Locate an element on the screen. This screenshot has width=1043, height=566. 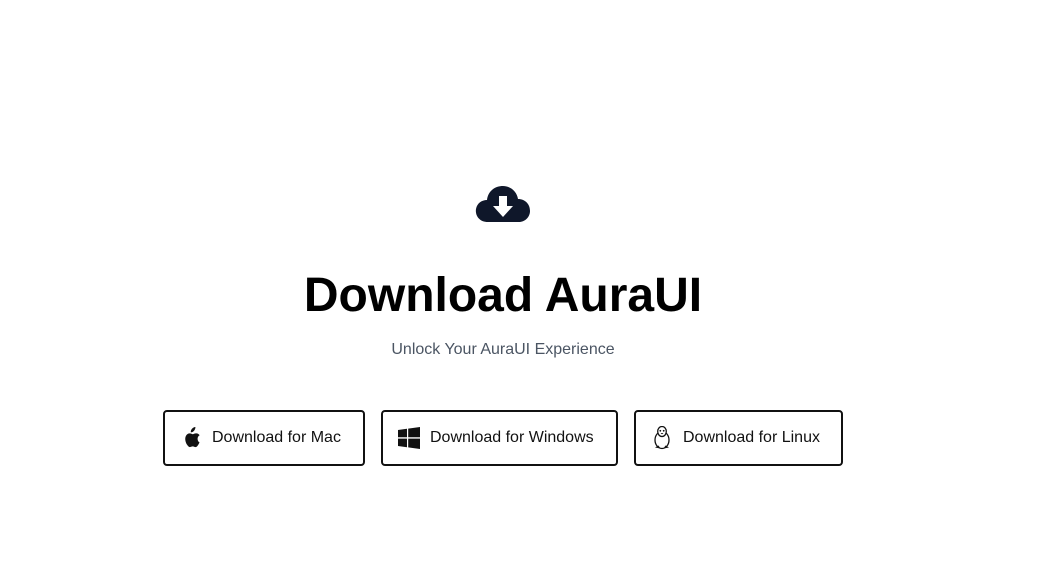
linux-icon is located at coordinates (662, 438).